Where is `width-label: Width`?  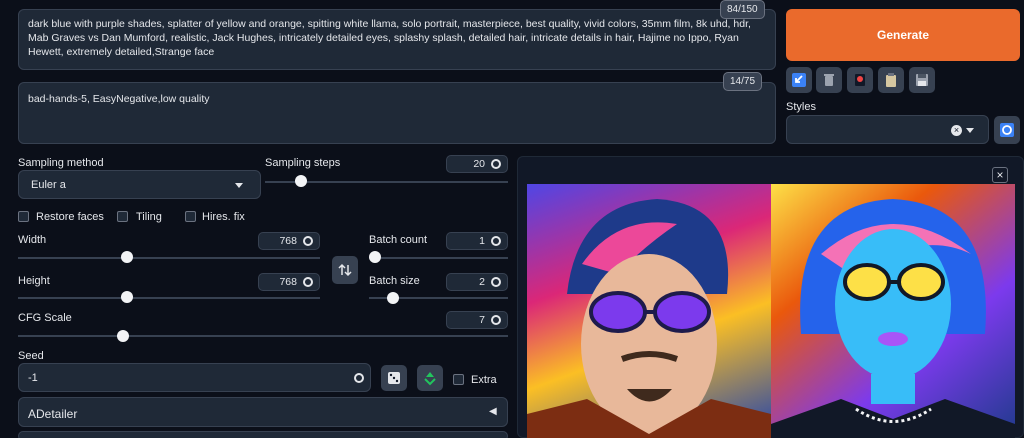 width-label: Width is located at coordinates (32, 240).